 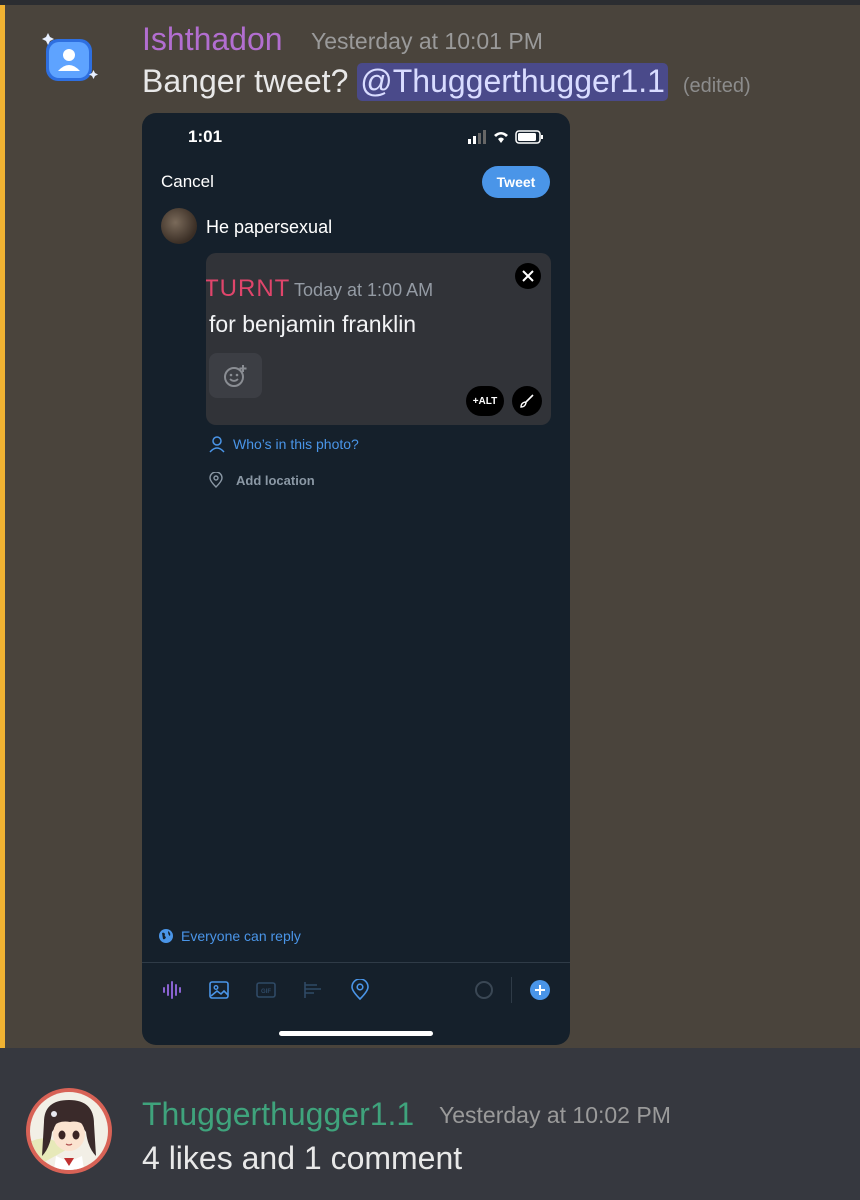 I want to click on poll-icon, so click(x=313, y=990).